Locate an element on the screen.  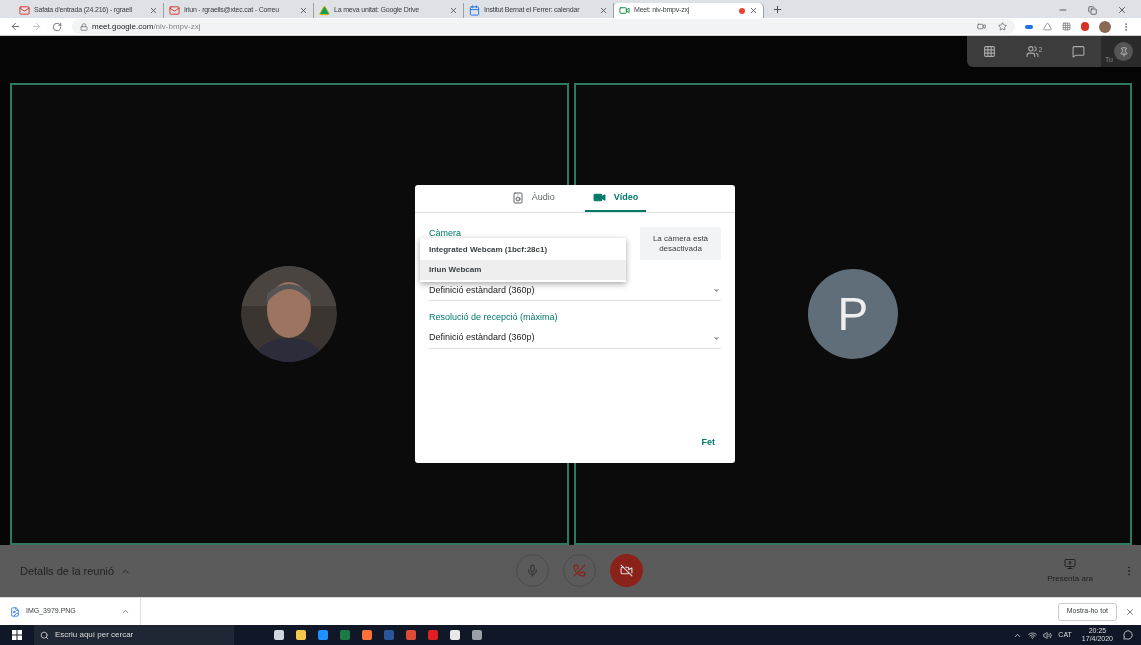
microphone-icon is located at coordinates (532, 570).